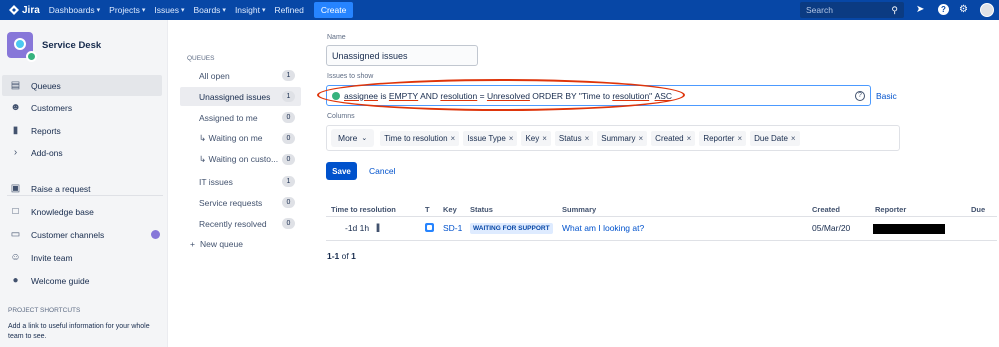 This screenshot has height=347, width=999. What do you see at coordinates (771, 138) in the screenshot?
I see `column-chip-label: Due Date` at bounding box center [771, 138].